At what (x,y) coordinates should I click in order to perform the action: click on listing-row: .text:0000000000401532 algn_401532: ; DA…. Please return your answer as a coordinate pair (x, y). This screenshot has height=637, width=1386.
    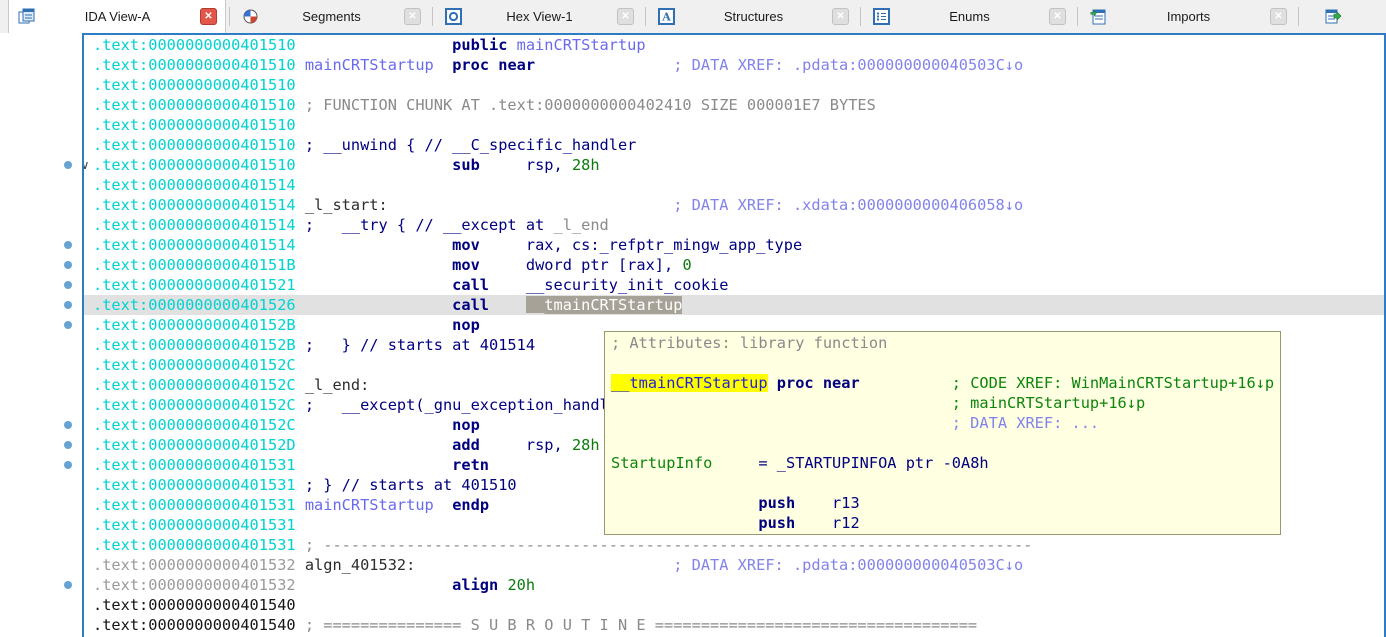
    Looking at the image, I should click on (734, 565).